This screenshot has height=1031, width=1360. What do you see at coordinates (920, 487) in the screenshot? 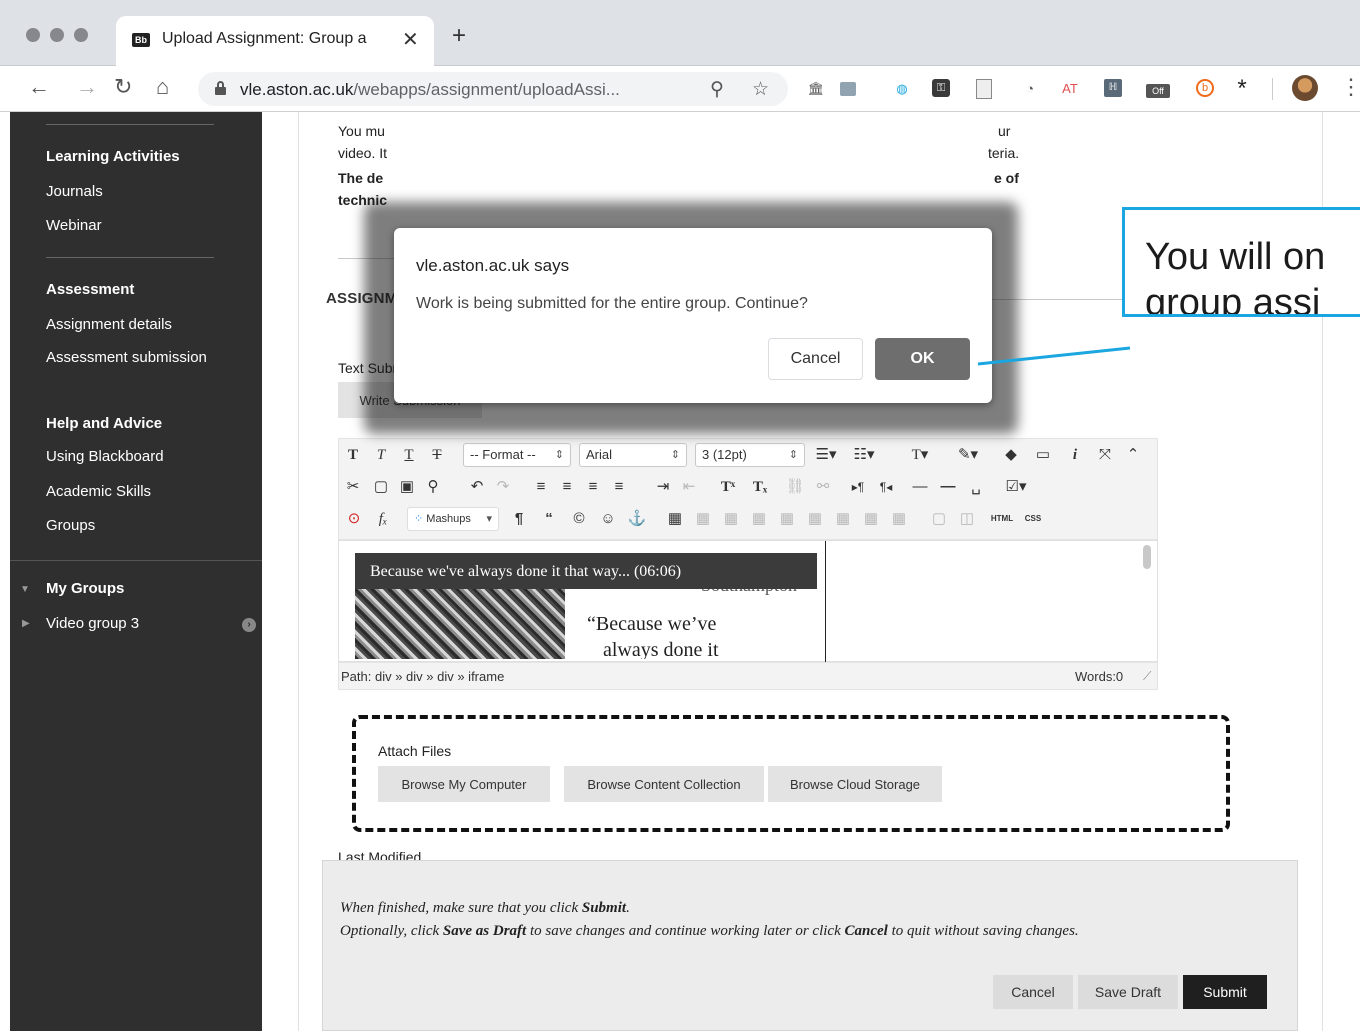
I see `horizontal-rule-icon: —` at bounding box center [920, 487].